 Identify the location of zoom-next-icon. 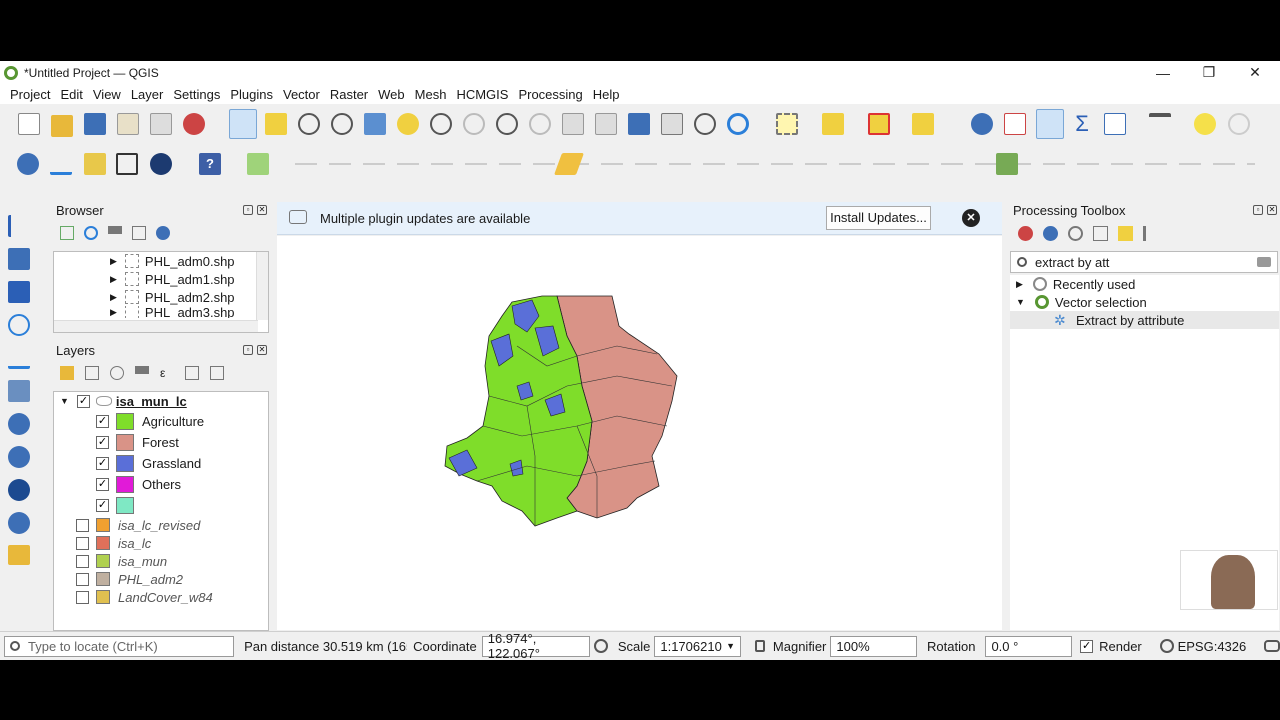
(540, 124).